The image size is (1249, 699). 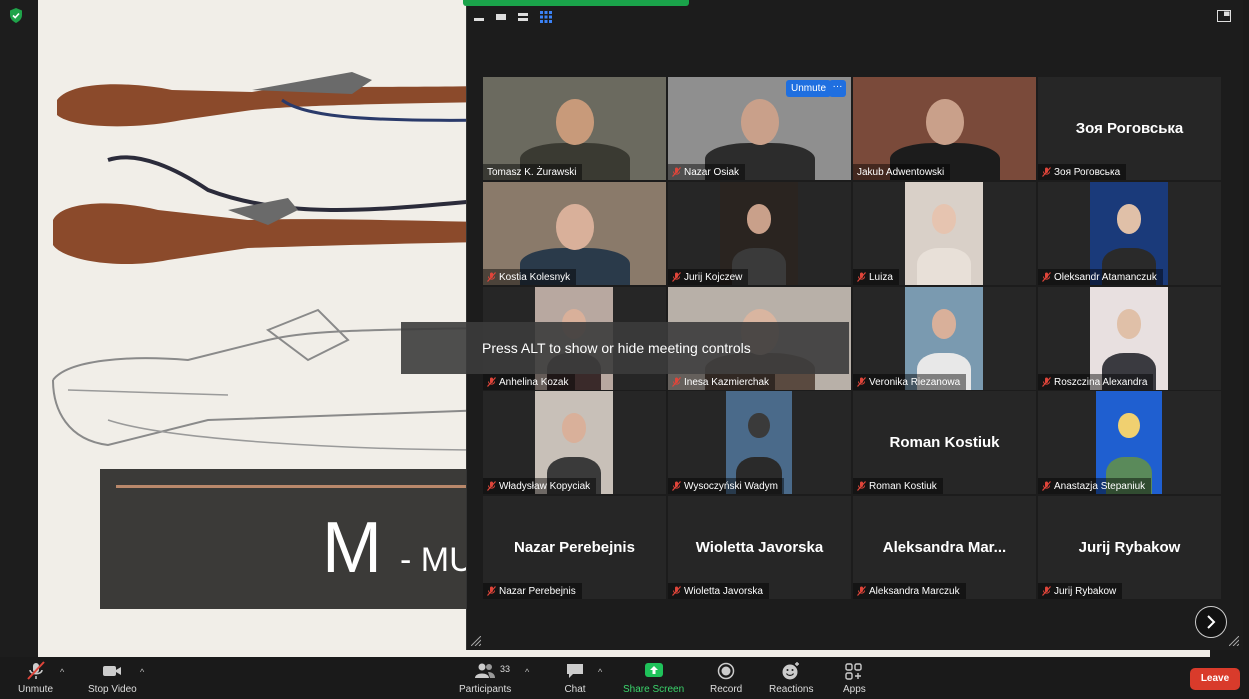 I want to click on participants-label: Participants, so click(x=485, y=689).